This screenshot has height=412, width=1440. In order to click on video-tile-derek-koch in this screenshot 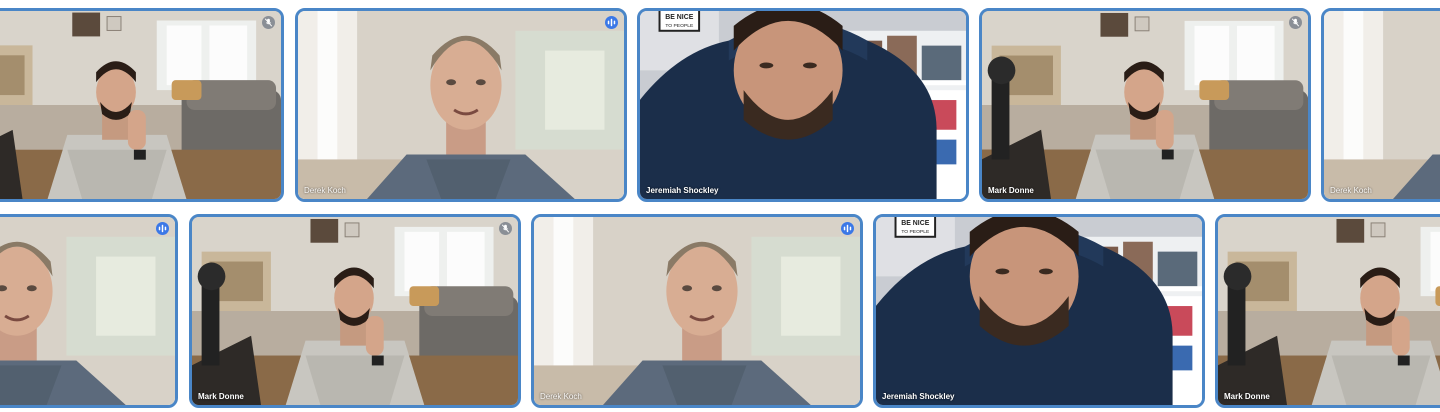, I will do `click(89, 311)`.